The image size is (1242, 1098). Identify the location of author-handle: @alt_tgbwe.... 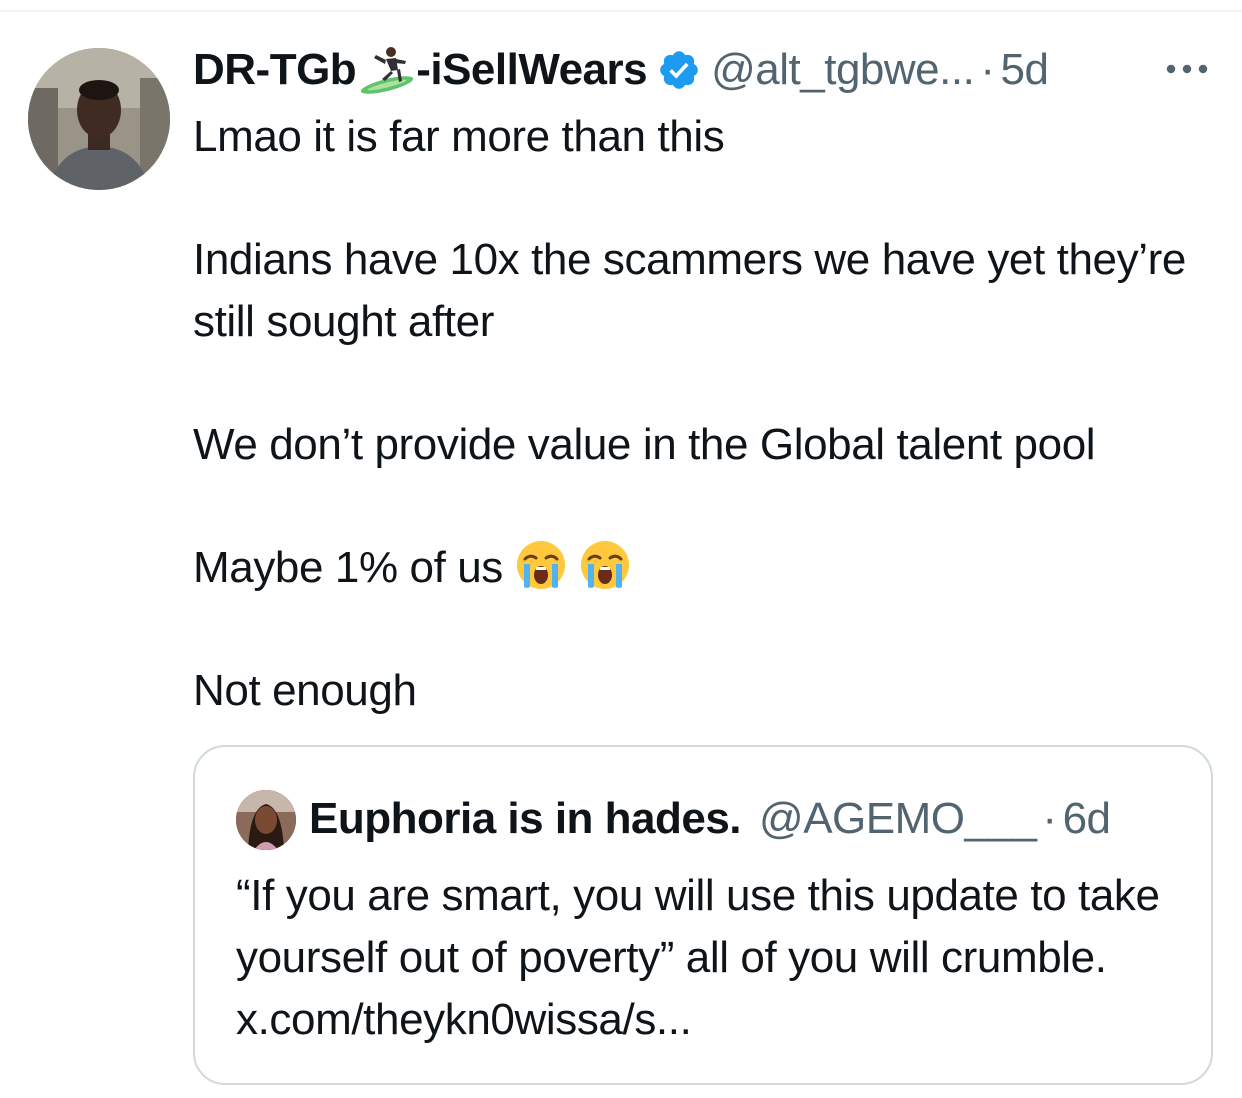
(843, 70).